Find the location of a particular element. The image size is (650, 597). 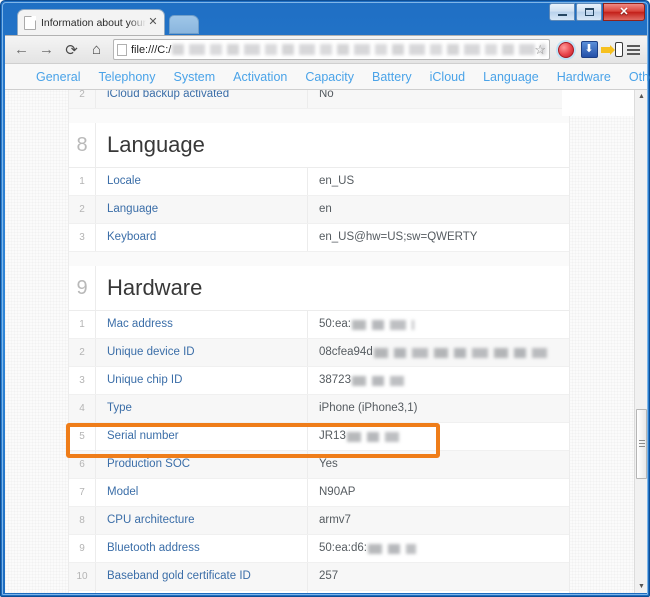

address-bar: file:///C:/ ☆ is located at coordinates (331, 49).